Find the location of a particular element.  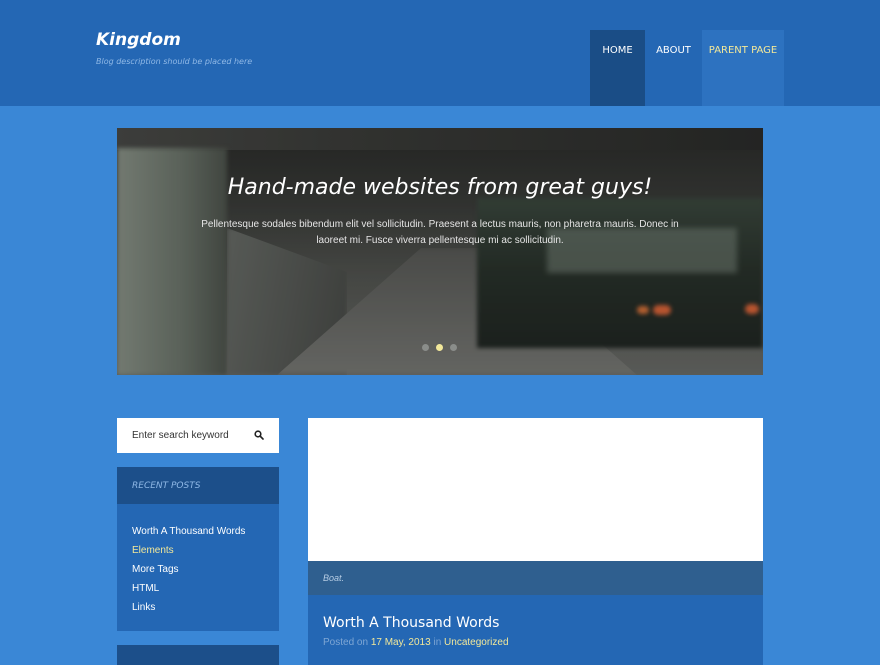

recent-post-link: HTML is located at coordinates (205, 588).